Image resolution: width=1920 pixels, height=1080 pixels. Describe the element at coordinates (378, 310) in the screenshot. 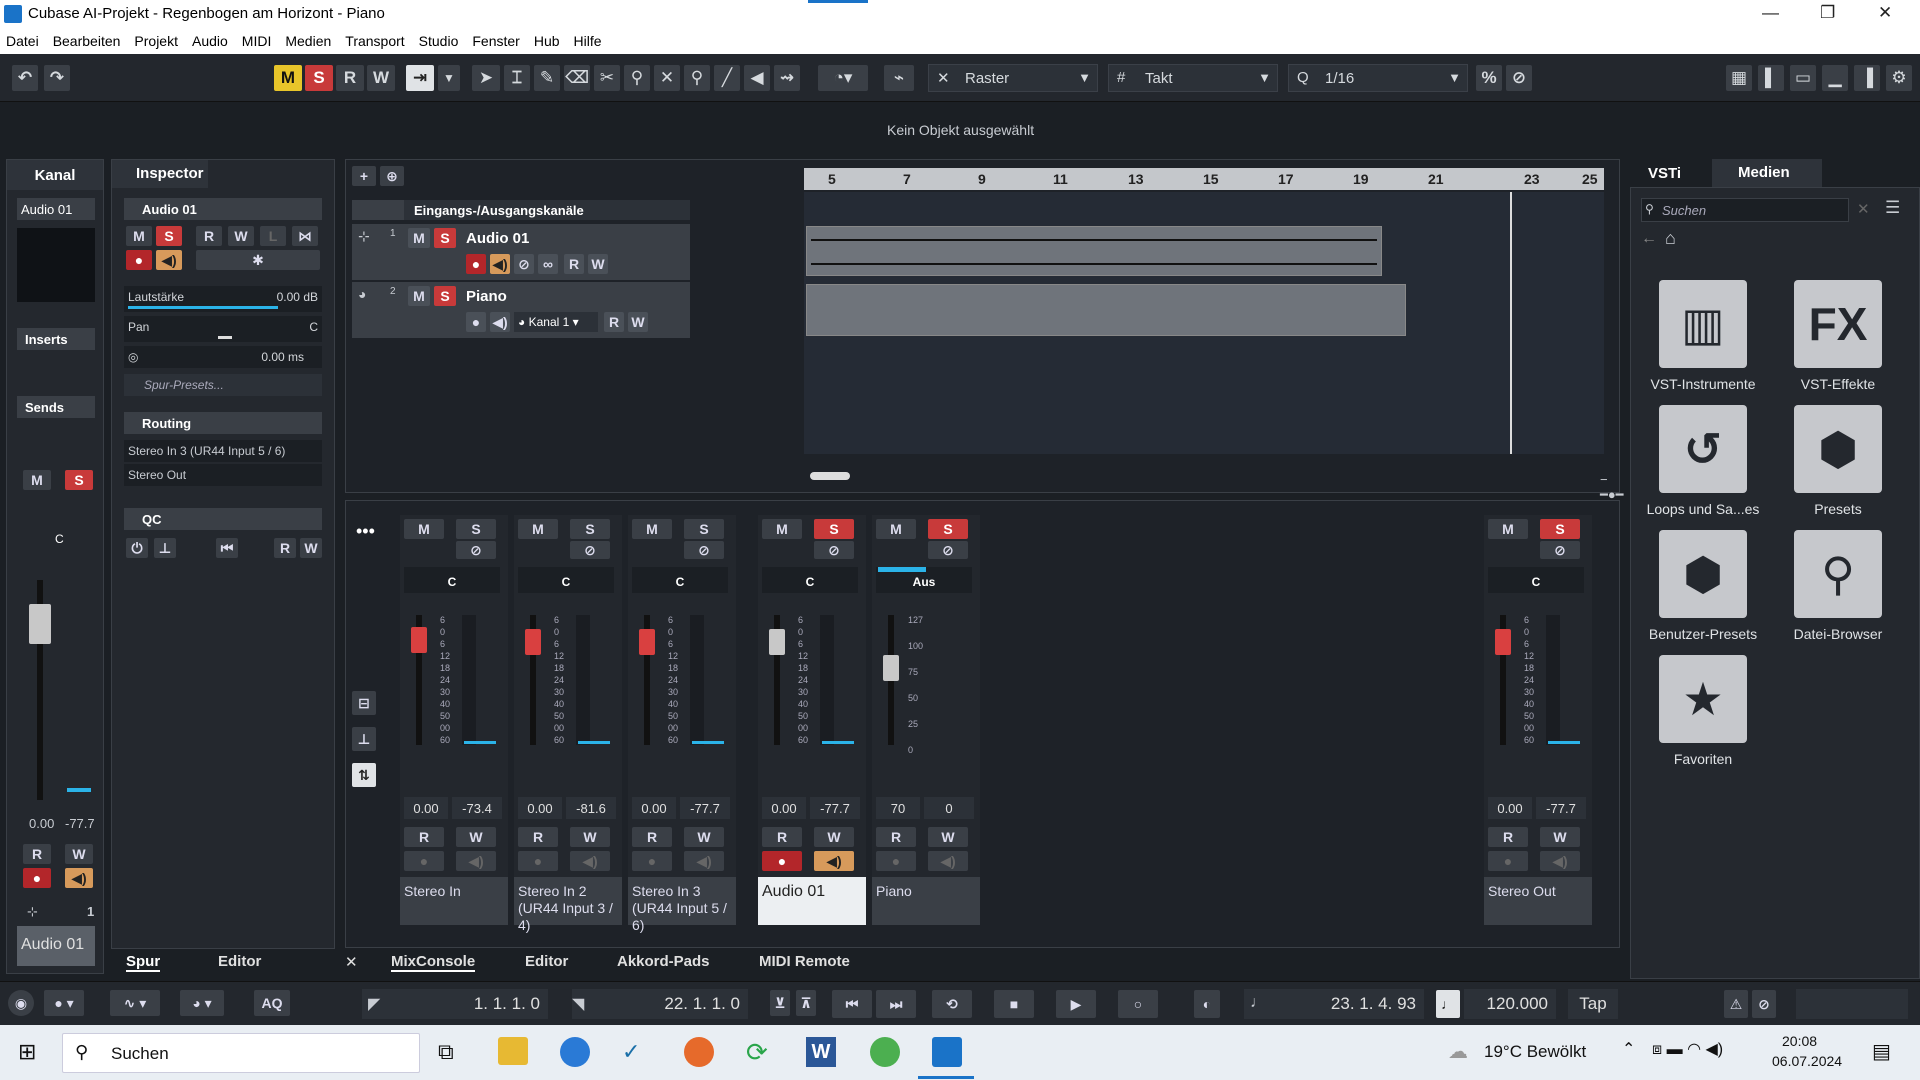

I see `track-2-handle: ◕ 2` at that location.